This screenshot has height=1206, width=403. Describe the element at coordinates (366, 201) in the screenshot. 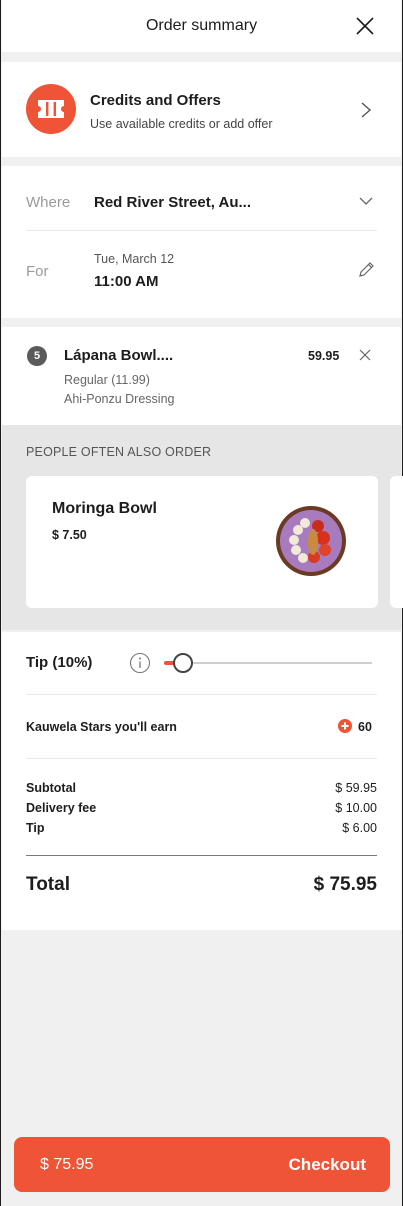

I see `chevron-down-icon` at that location.